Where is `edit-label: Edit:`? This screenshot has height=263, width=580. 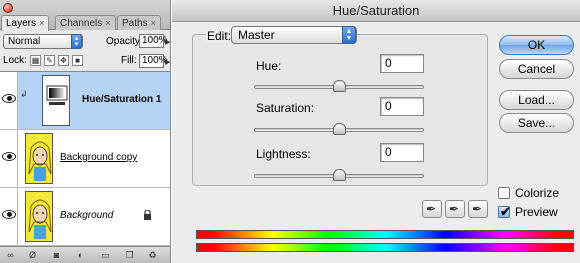
edit-label: Edit: is located at coordinates (219, 36).